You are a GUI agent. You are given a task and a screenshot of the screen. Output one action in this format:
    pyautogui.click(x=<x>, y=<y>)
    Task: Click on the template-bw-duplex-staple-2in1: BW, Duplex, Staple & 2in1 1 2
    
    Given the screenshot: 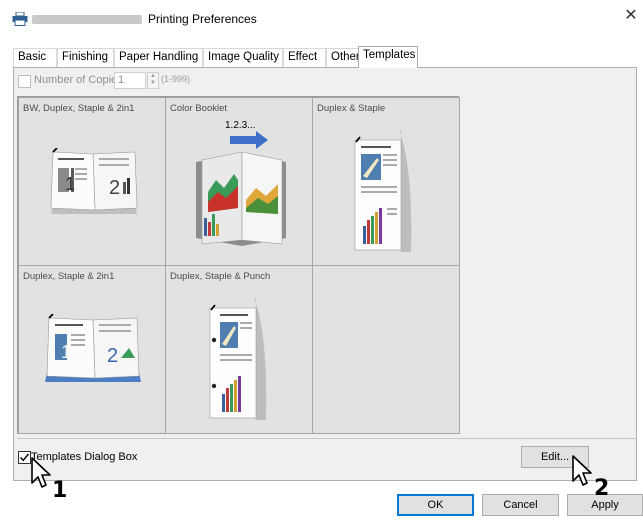 What is the action you would take?
    pyautogui.click(x=92, y=181)
    